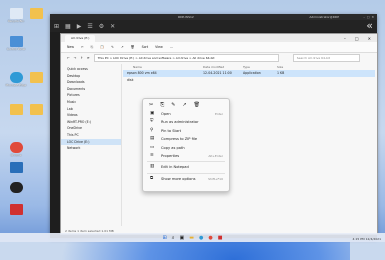 Image resolution: width=385 pixels, height=260 pixels. What do you see at coordinates (91, 95) in the screenshot?
I see `nav-item: Pictures` at bounding box center [91, 95].